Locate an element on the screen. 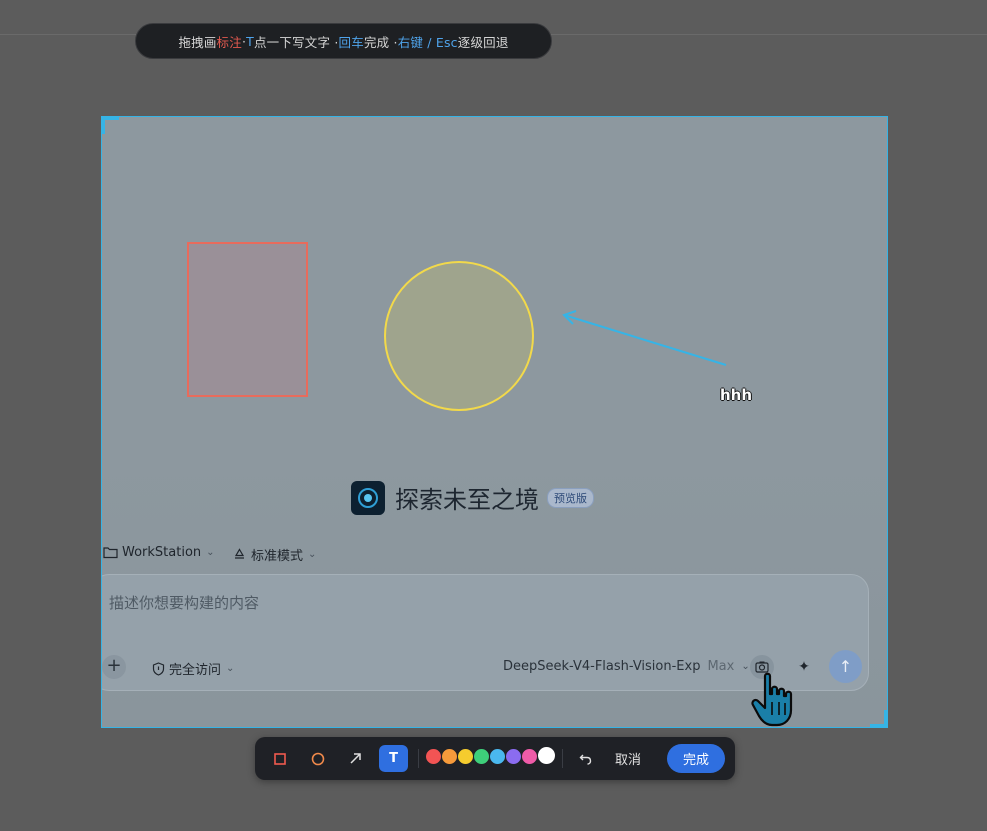 The image size is (987, 831). hint-drag: 拖拽画 is located at coordinates (197, 42).